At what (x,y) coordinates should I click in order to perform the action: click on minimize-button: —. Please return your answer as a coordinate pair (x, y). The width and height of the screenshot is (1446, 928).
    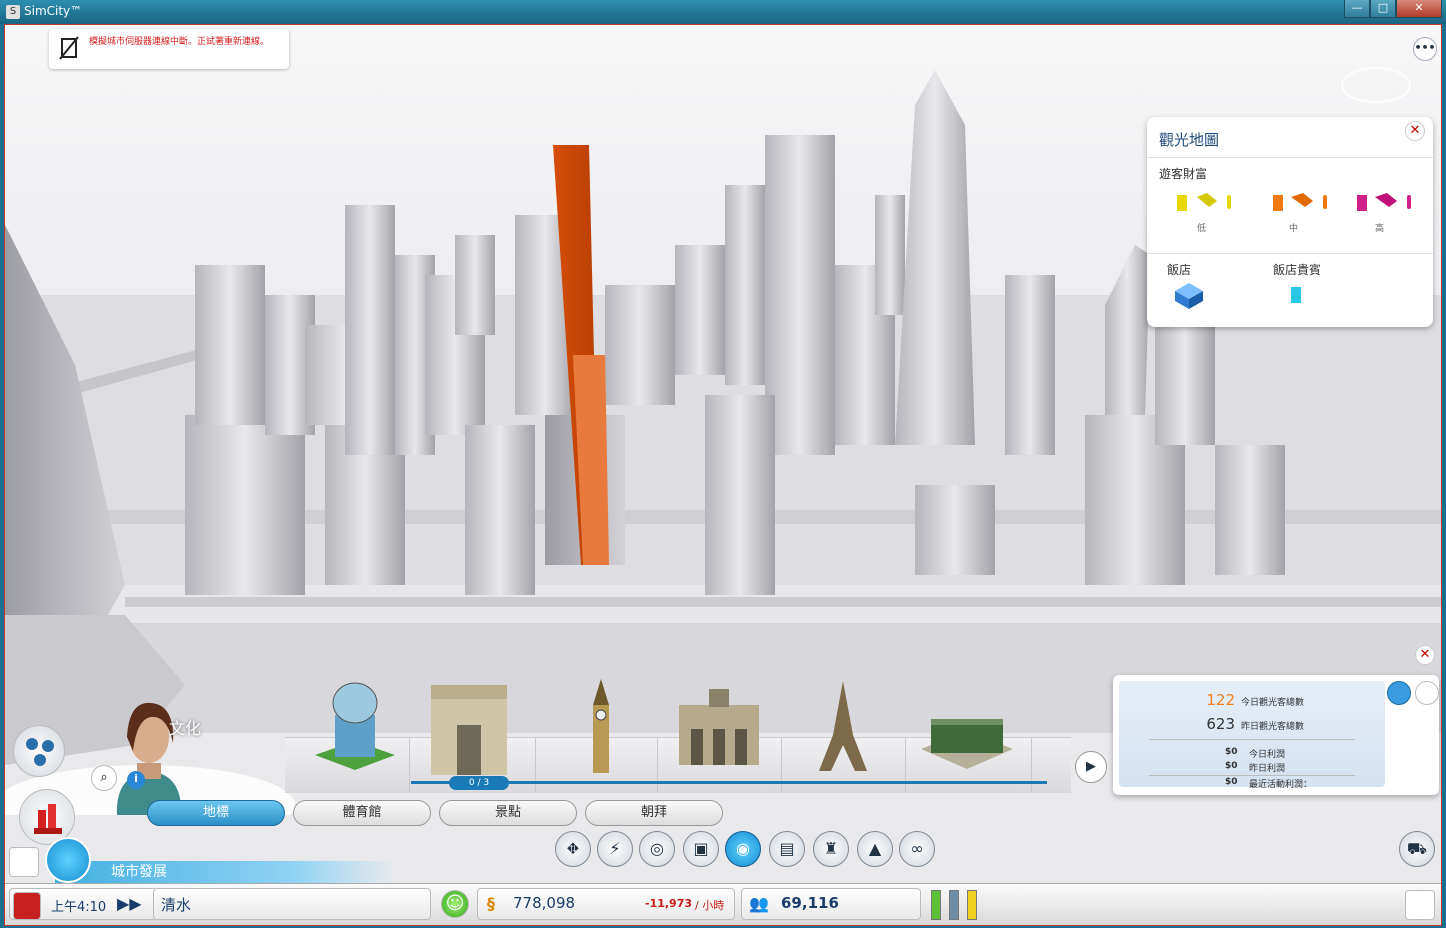
    Looking at the image, I should click on (1357, 9).